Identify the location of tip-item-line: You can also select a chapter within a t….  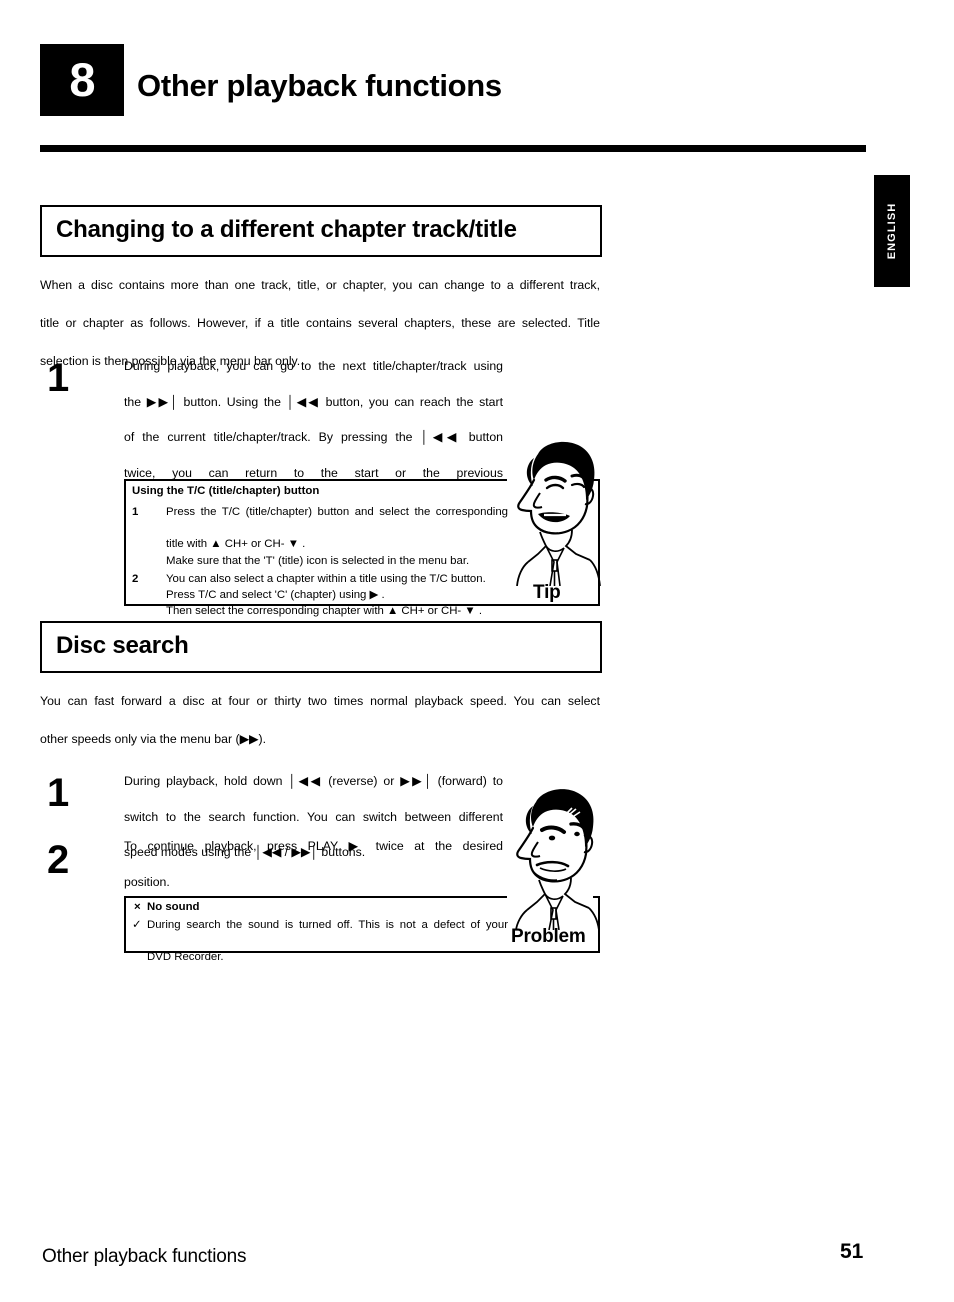
(326, 578).